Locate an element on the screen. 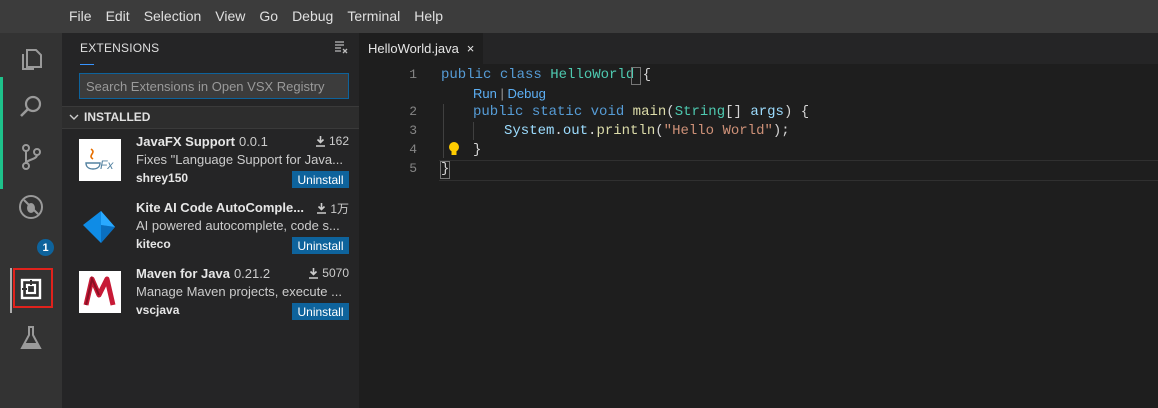 Image resolution: width=1158 pixels, height=408 pixels. menu-view: View is located at coordinates (230, 16).